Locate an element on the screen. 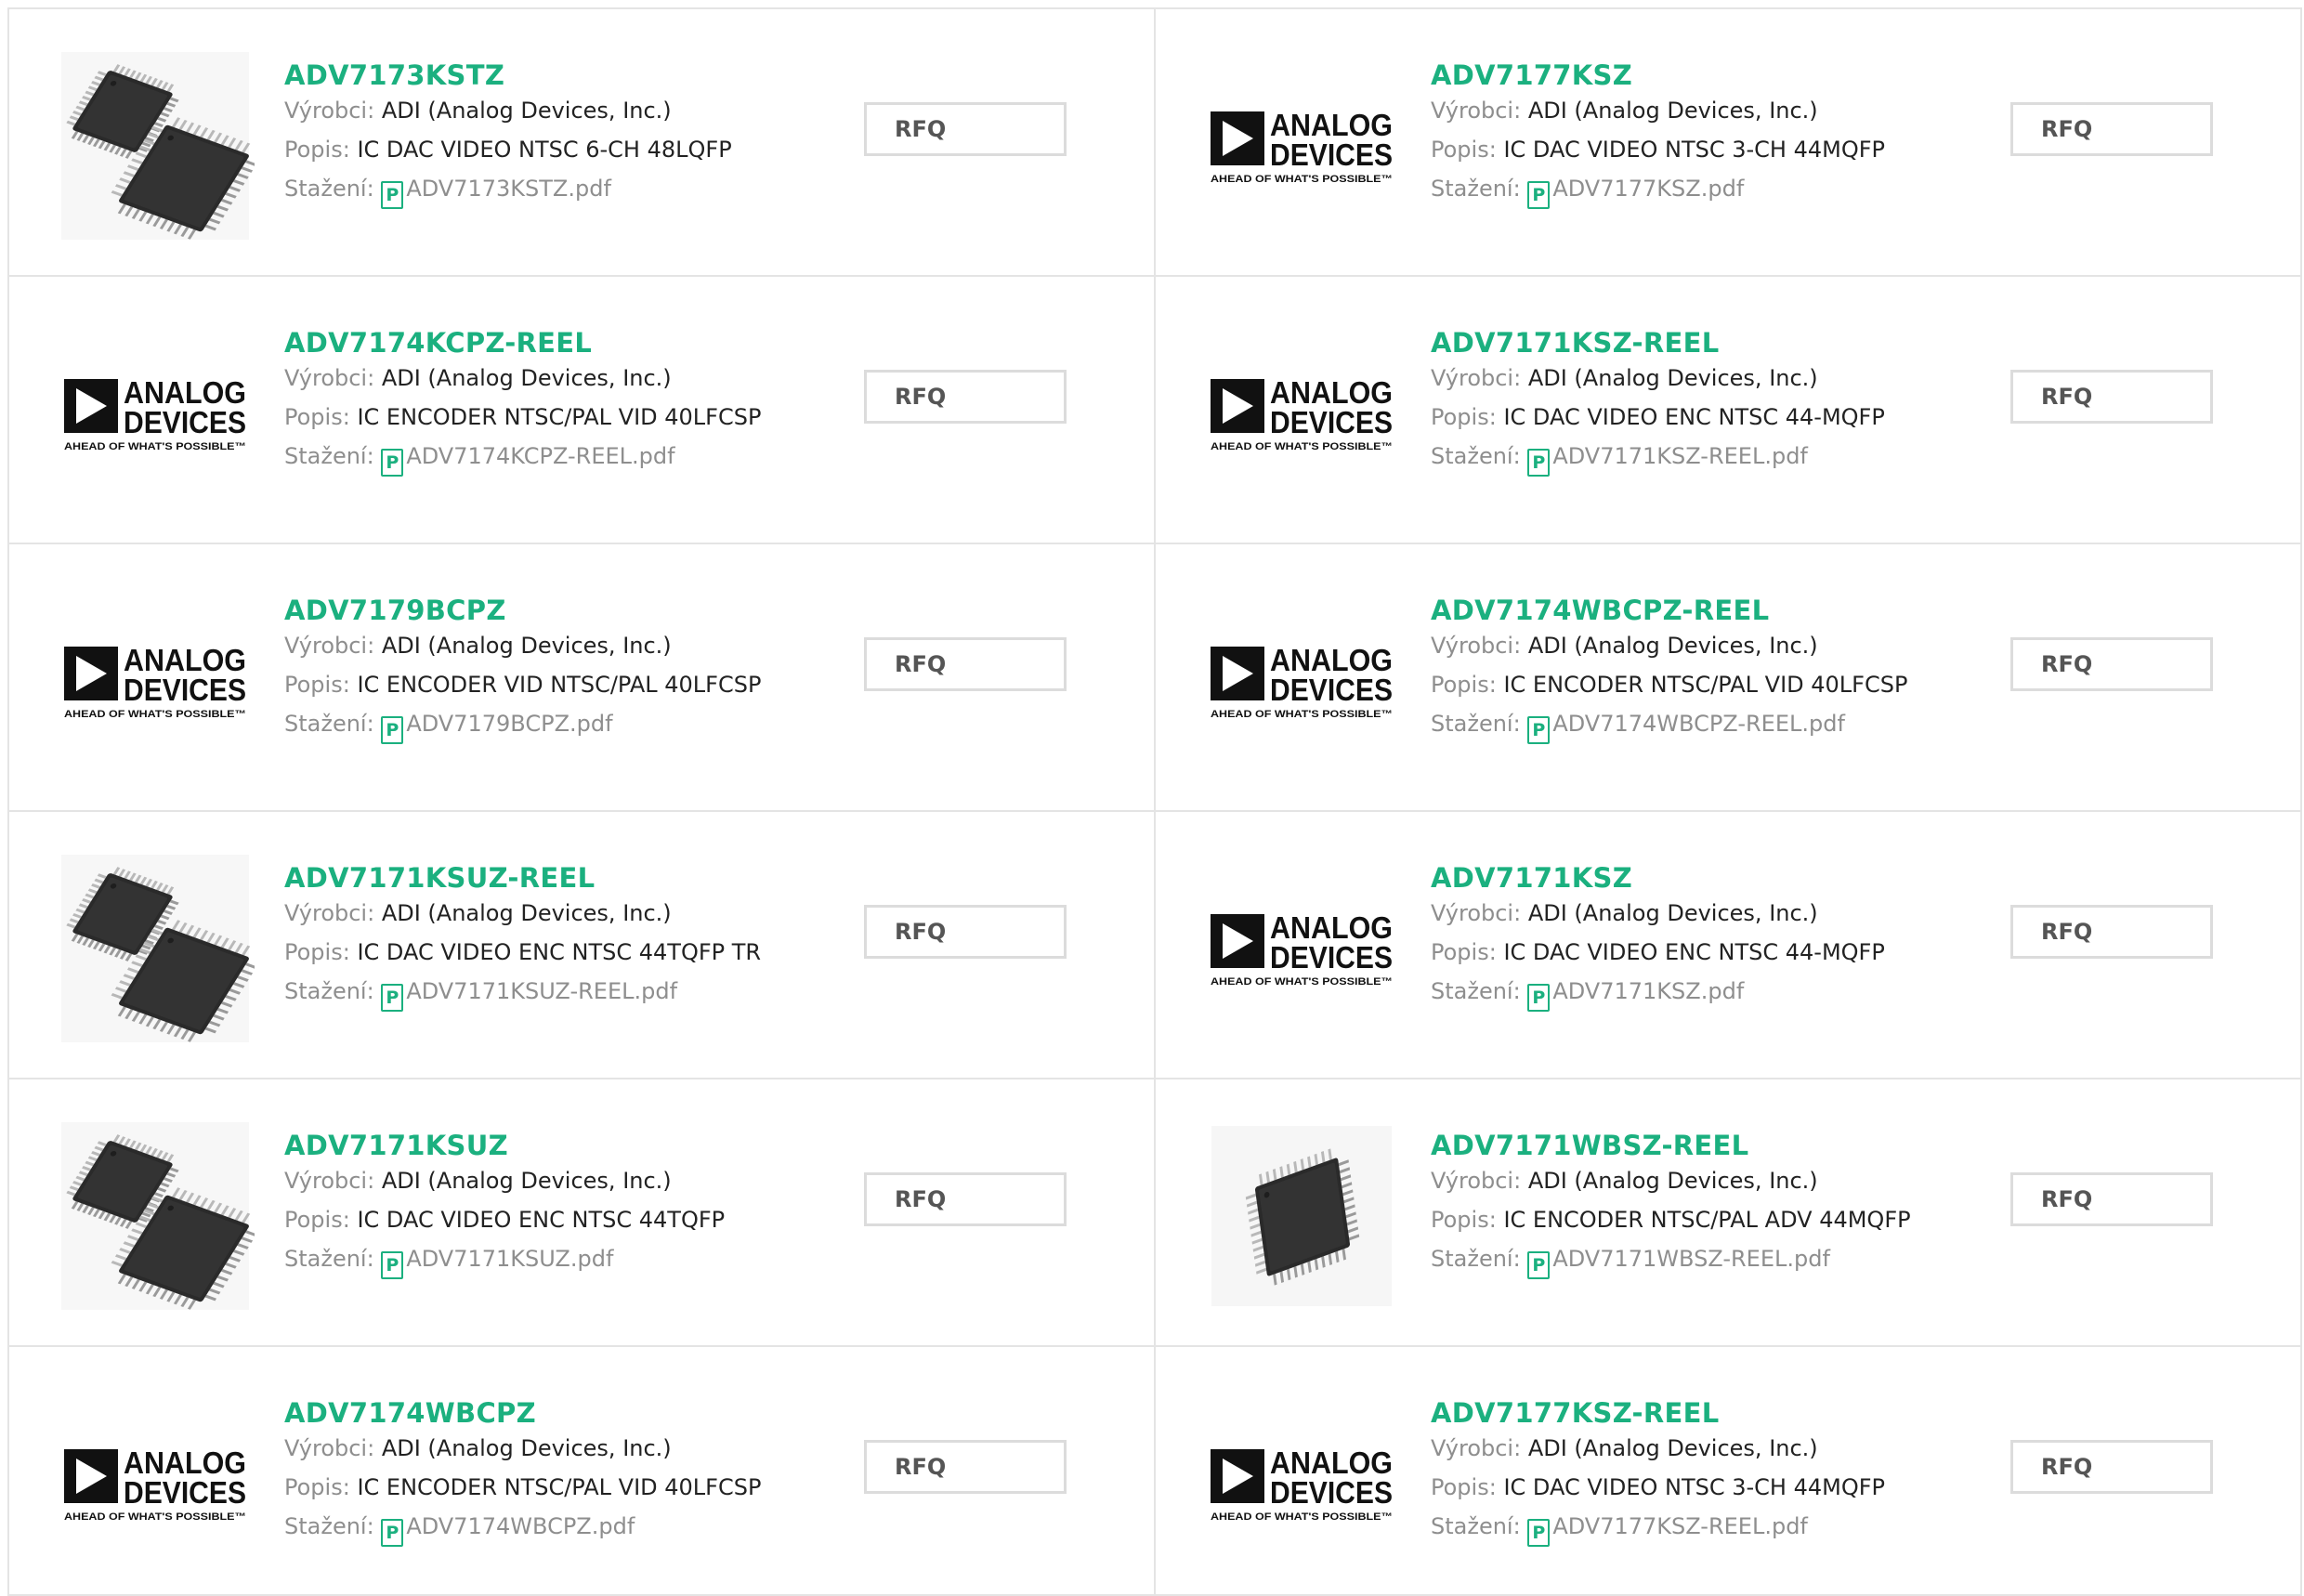  datasheet-link: P ADV7171WBSZ-REEL.pdf is located at coordinates (1678, 1262).